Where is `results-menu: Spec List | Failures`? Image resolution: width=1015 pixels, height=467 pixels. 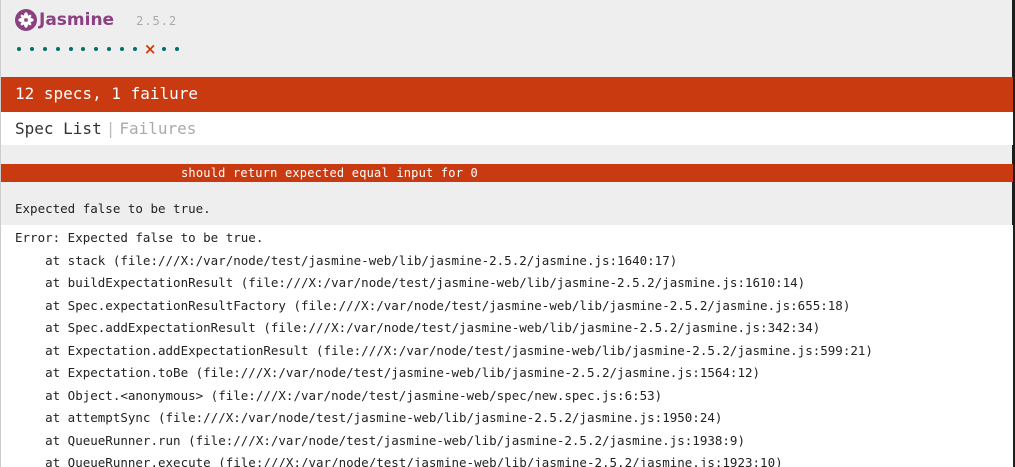
results-menu: Spec List | Failures is located at coordinates (507, 128).